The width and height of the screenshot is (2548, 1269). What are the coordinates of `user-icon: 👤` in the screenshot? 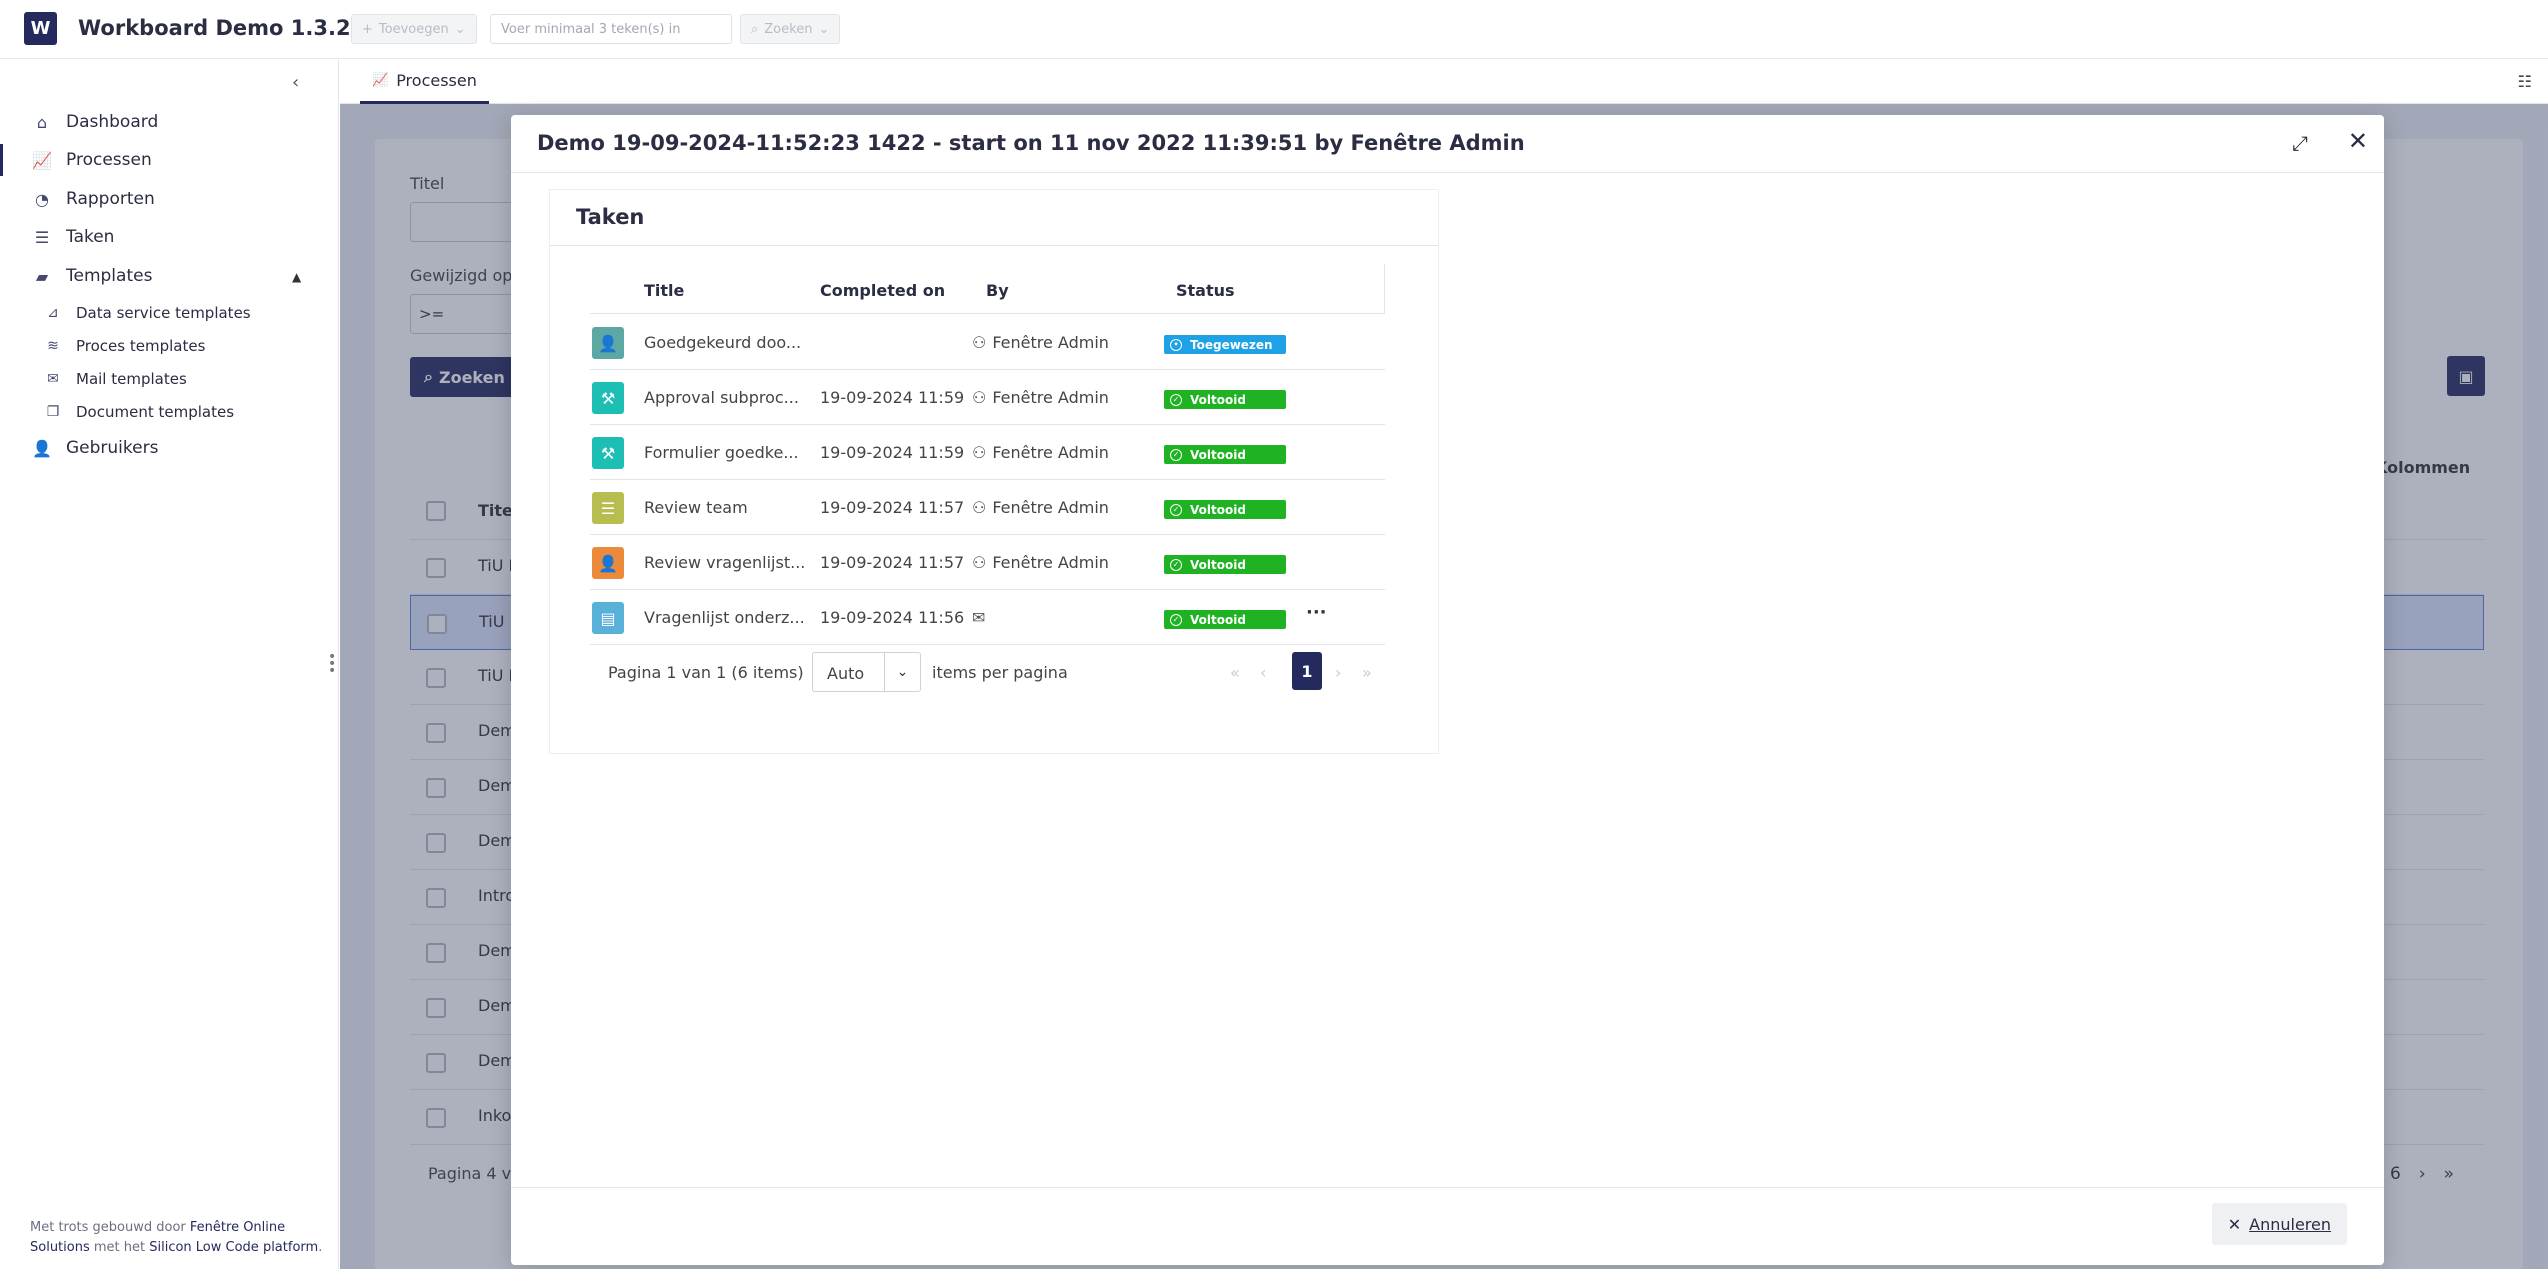 It's located at (42, 448).